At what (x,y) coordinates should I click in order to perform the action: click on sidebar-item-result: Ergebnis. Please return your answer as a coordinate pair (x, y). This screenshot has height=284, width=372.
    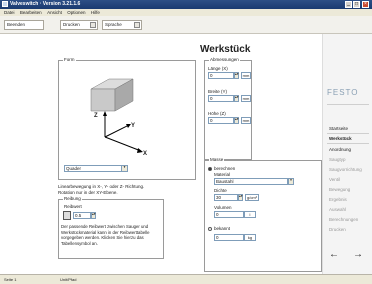
    Looking at the image, I should click on (338, 199).